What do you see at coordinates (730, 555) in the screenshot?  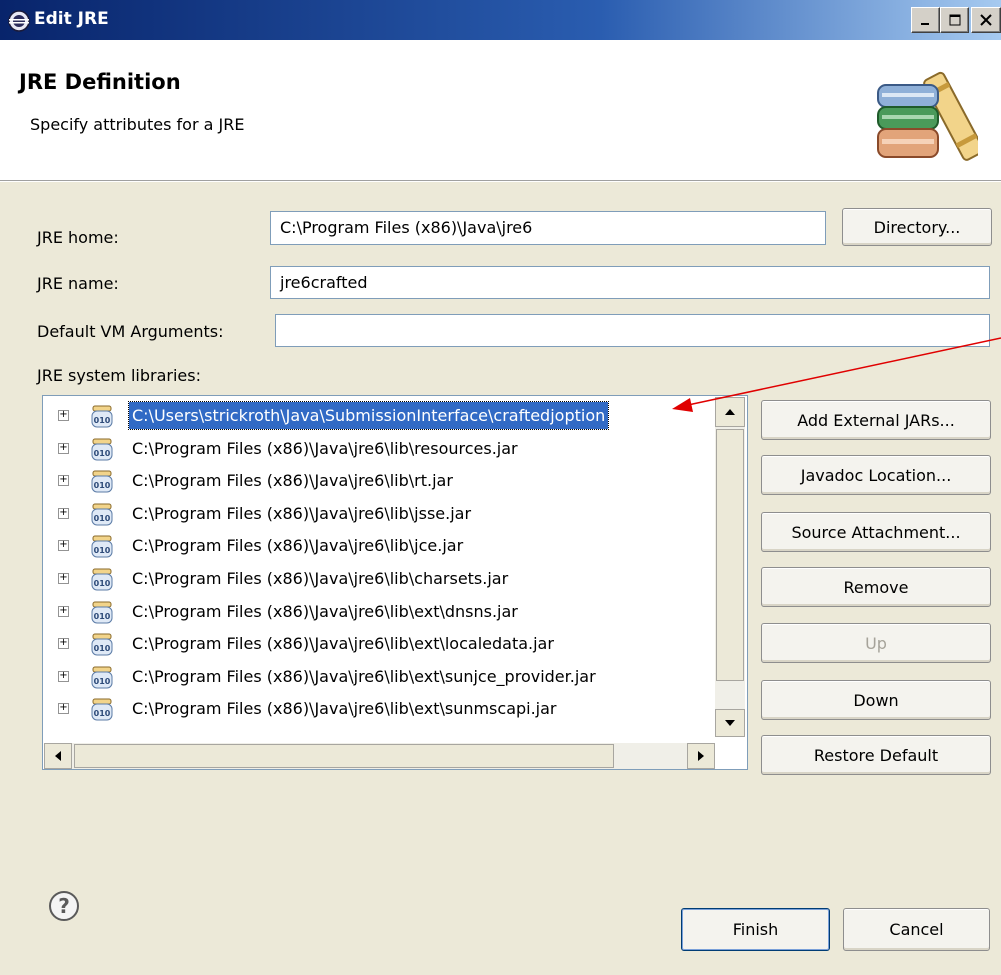 I see `vertical-scroll-thumb` at bounding box center [730, 555].